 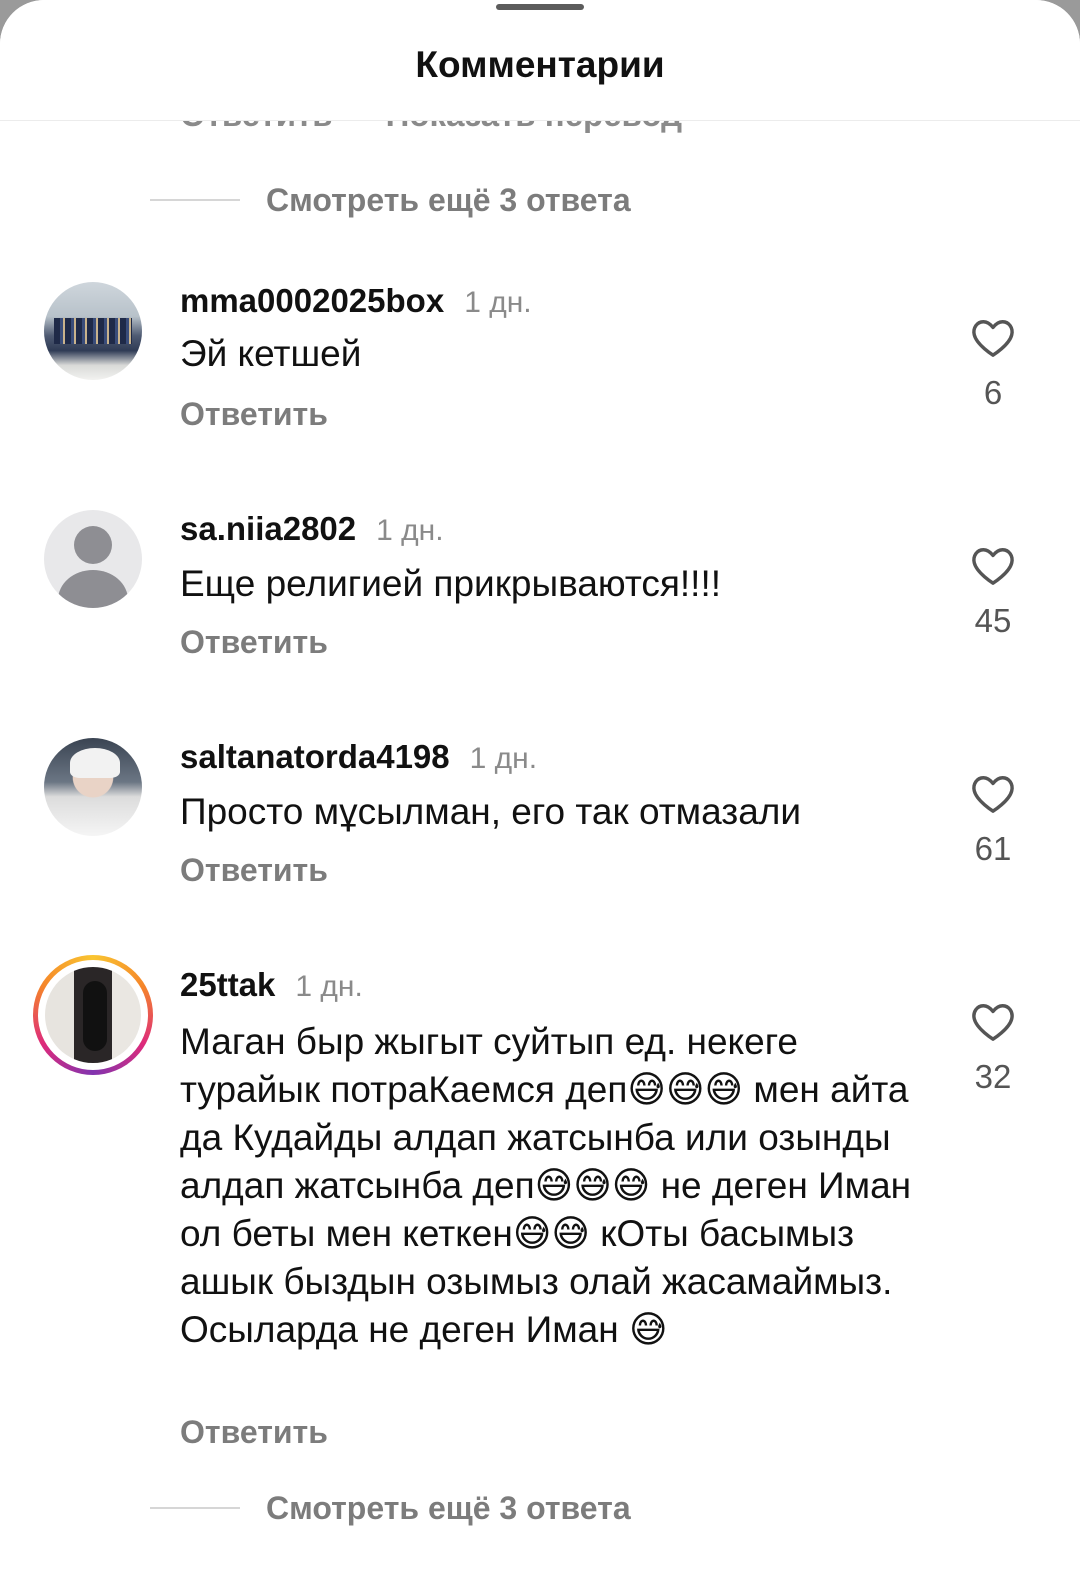 I want to click on default-person-icon-body, so click(x=93, y=589).